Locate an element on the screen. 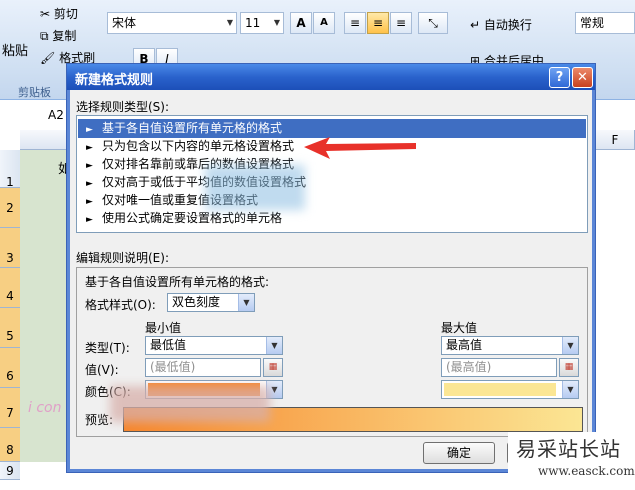 The height and width of the screenshot is (490, 635). cut-label: 剪切 is located at coordinates (65, 14).